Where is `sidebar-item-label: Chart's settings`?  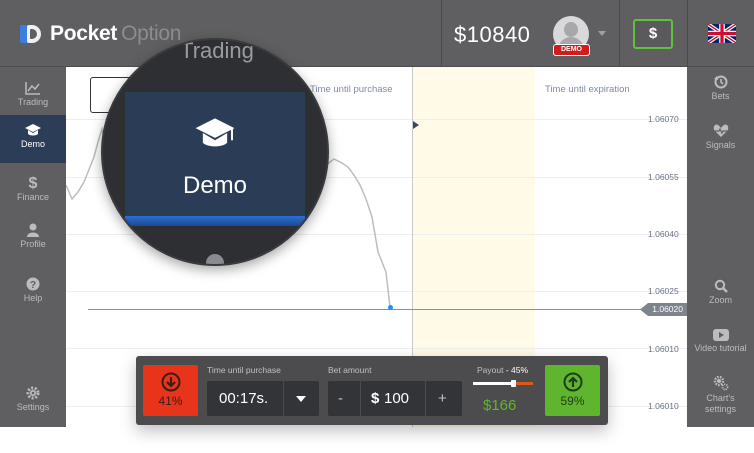
sidebar-item-label: Chart's settings is located at coordinates (720, 403).